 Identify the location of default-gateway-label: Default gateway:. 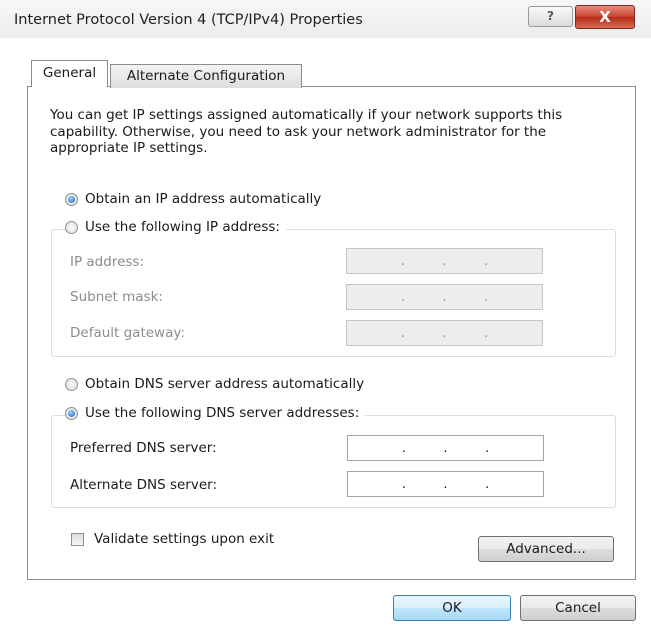
(127, 333).